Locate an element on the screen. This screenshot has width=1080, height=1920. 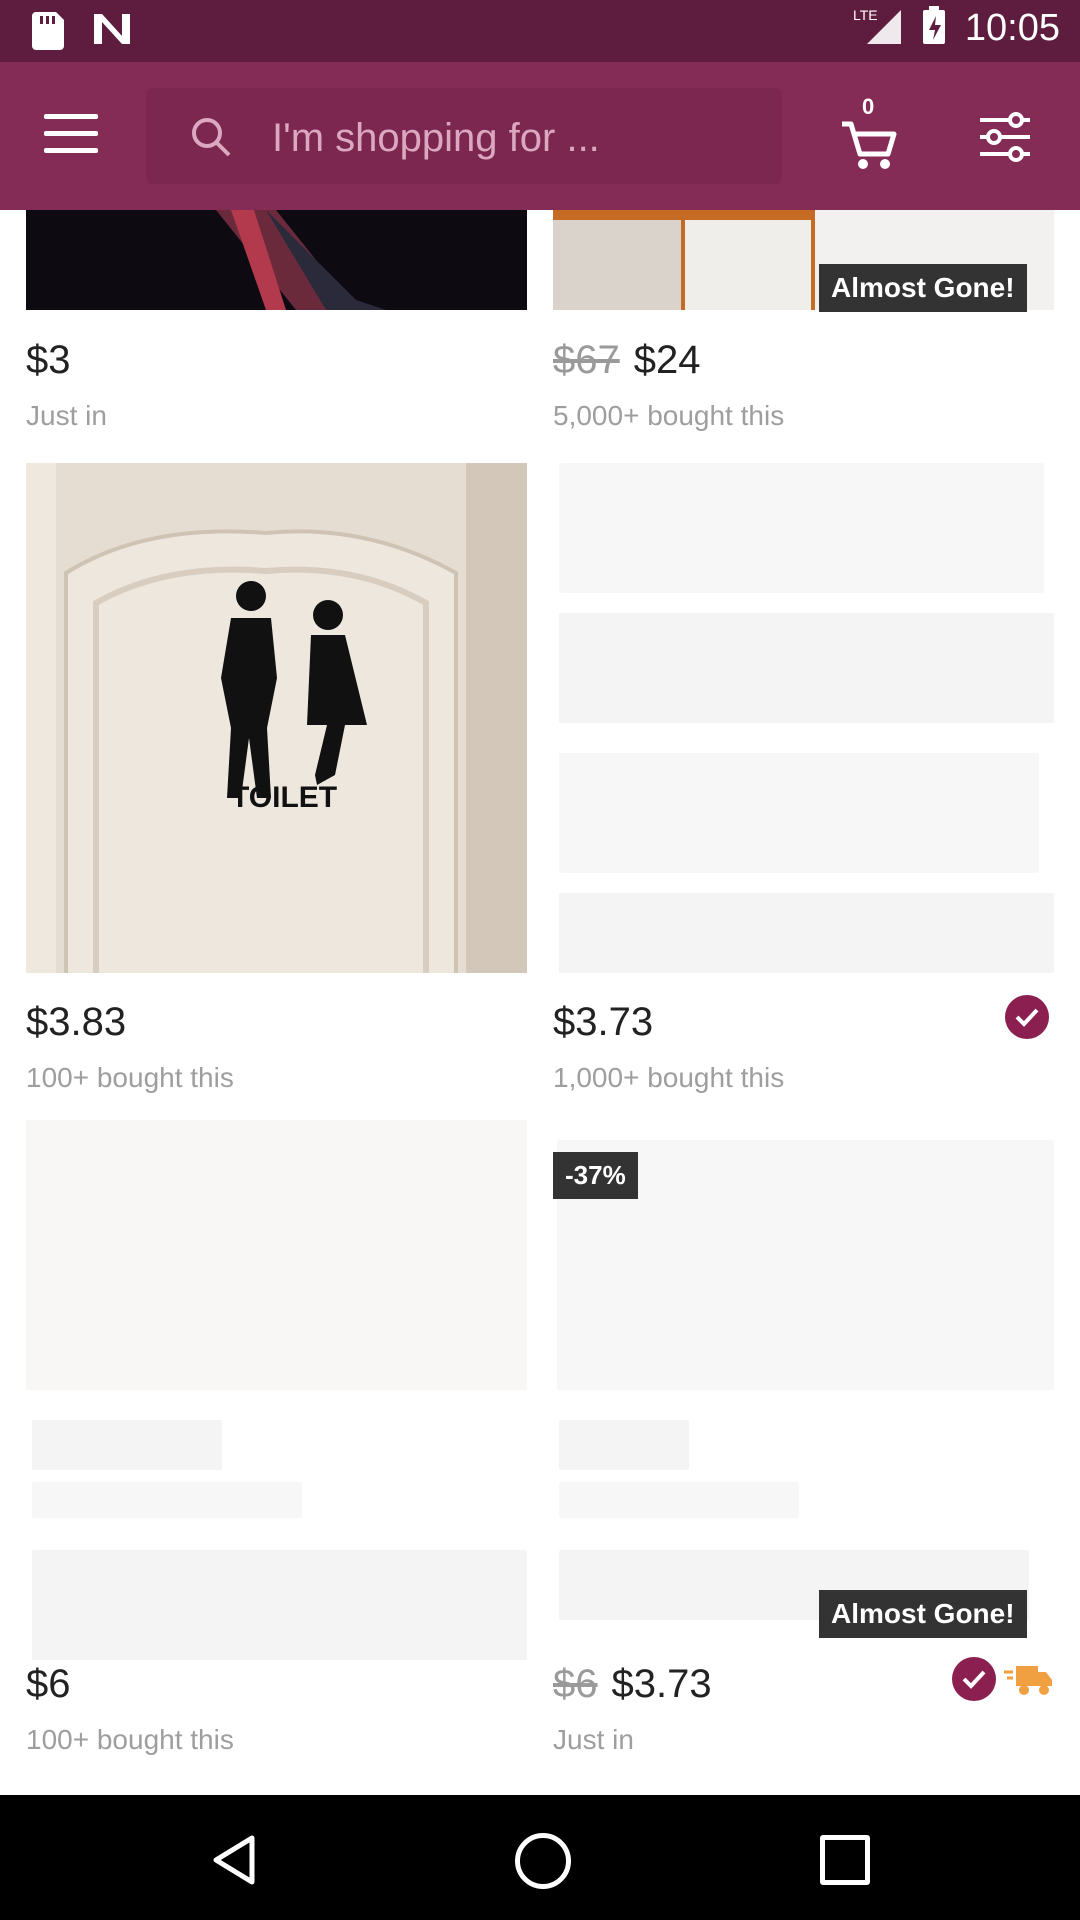
status-bar: LTE 10:05 is located at coordinates (540, 31).